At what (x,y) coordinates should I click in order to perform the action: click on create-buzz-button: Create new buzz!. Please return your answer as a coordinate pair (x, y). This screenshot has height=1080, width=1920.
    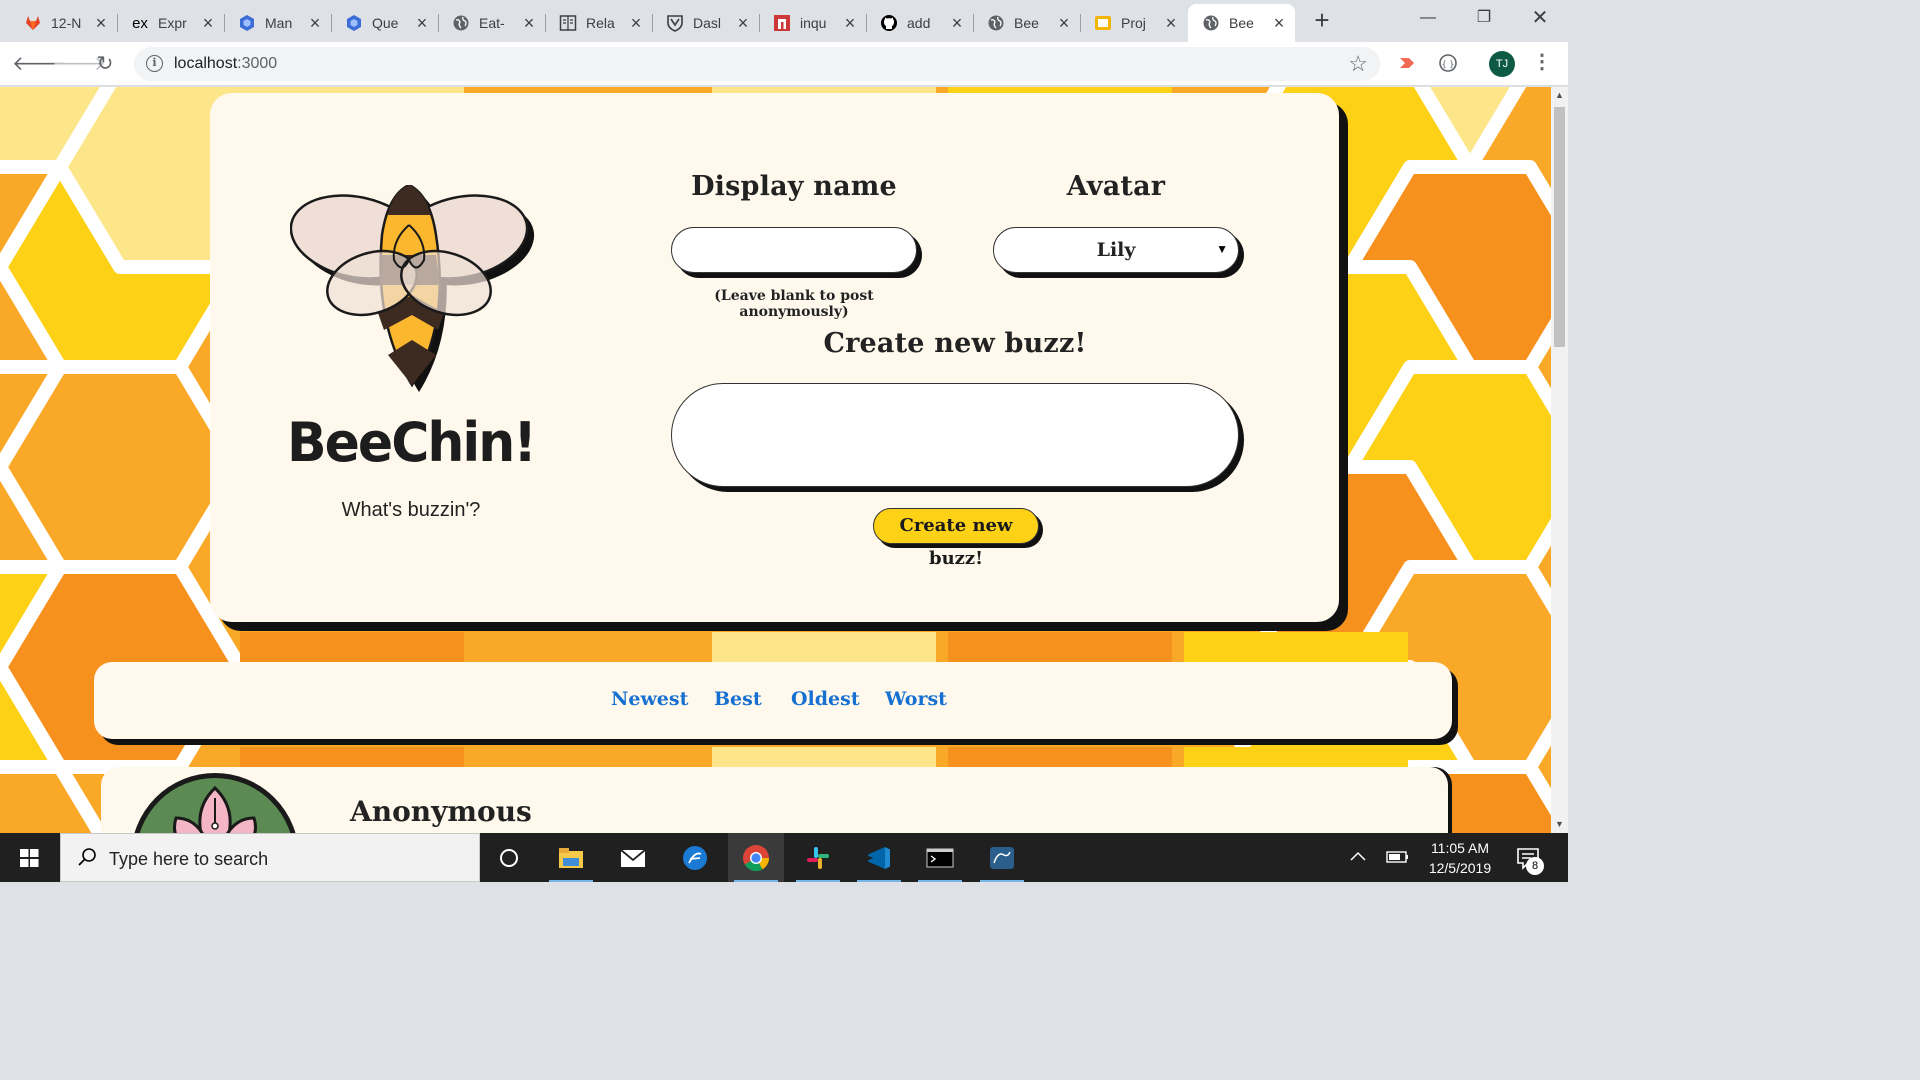
    Looking at the image, I should click on (956, 538).